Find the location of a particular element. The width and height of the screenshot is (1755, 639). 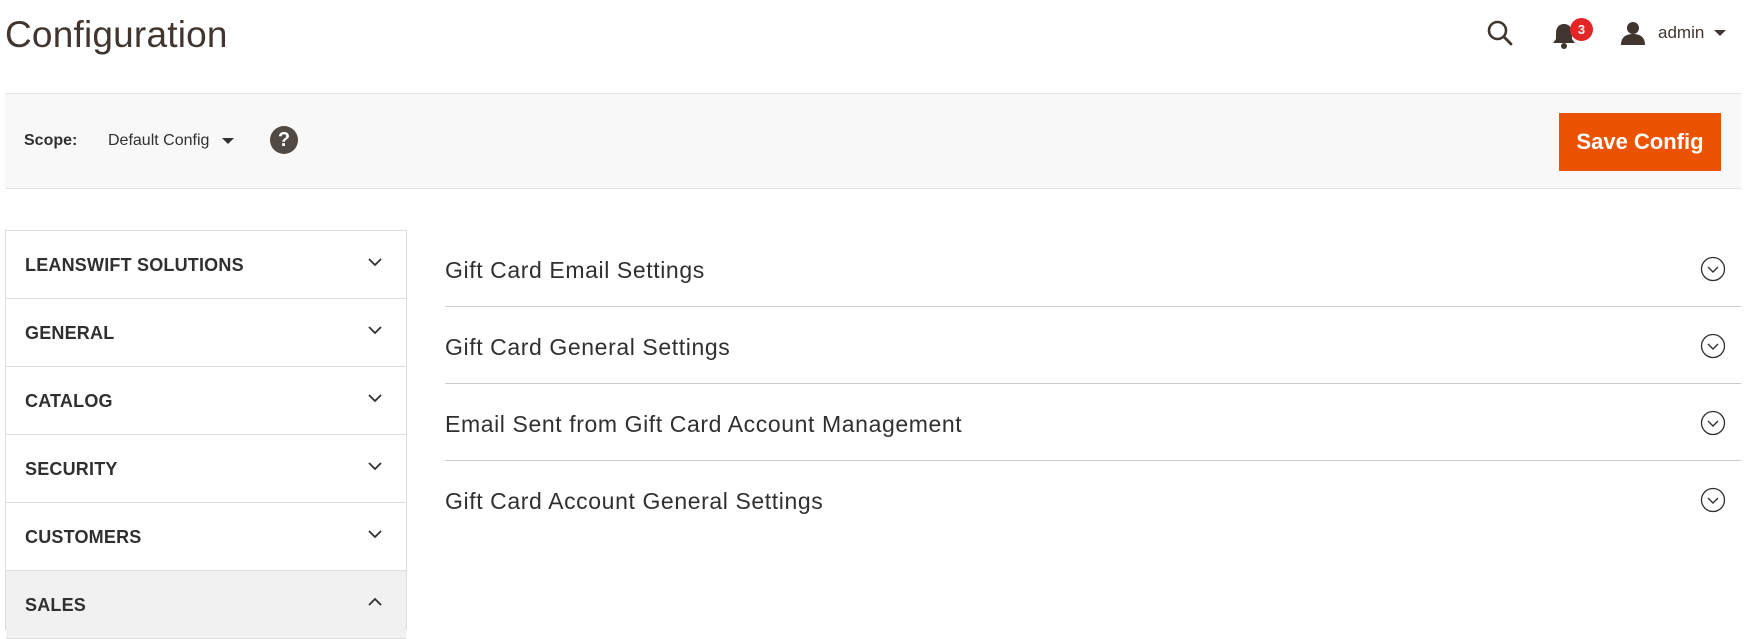

sidebar-item-label: LEANSWIFT SOLUTIONS is located at coordinates (134, 265).